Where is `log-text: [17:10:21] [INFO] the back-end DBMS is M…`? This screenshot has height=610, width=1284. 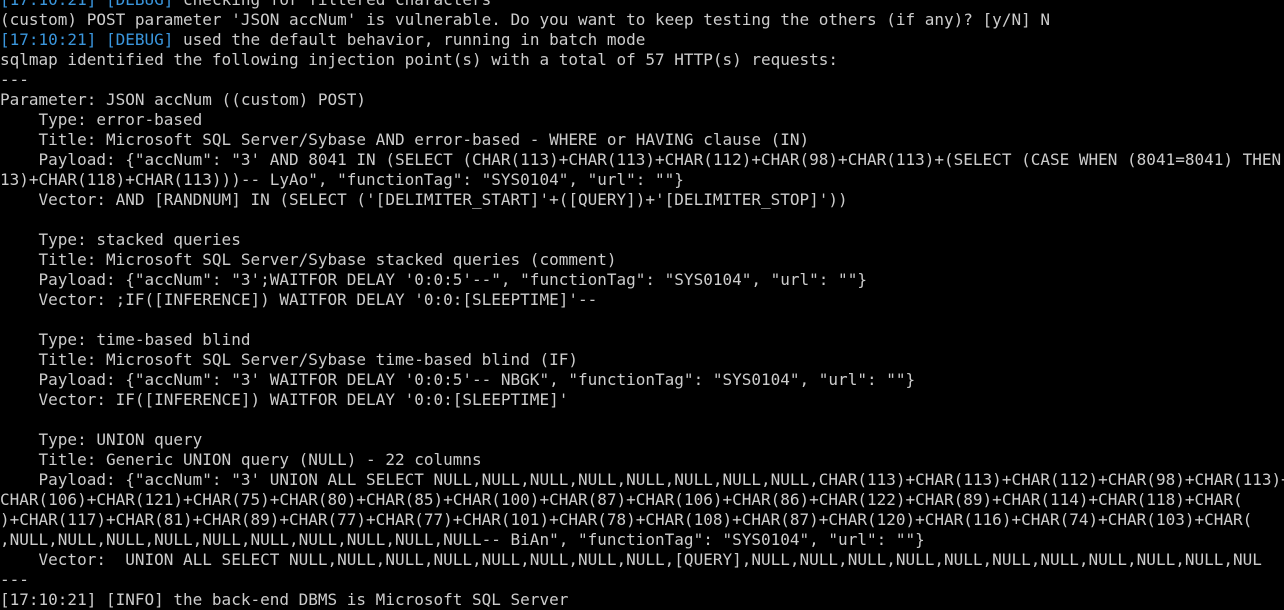 log-text: [17:10:21] [INFO] the back-end DBMS is M… is located at coordinates (284, 599).